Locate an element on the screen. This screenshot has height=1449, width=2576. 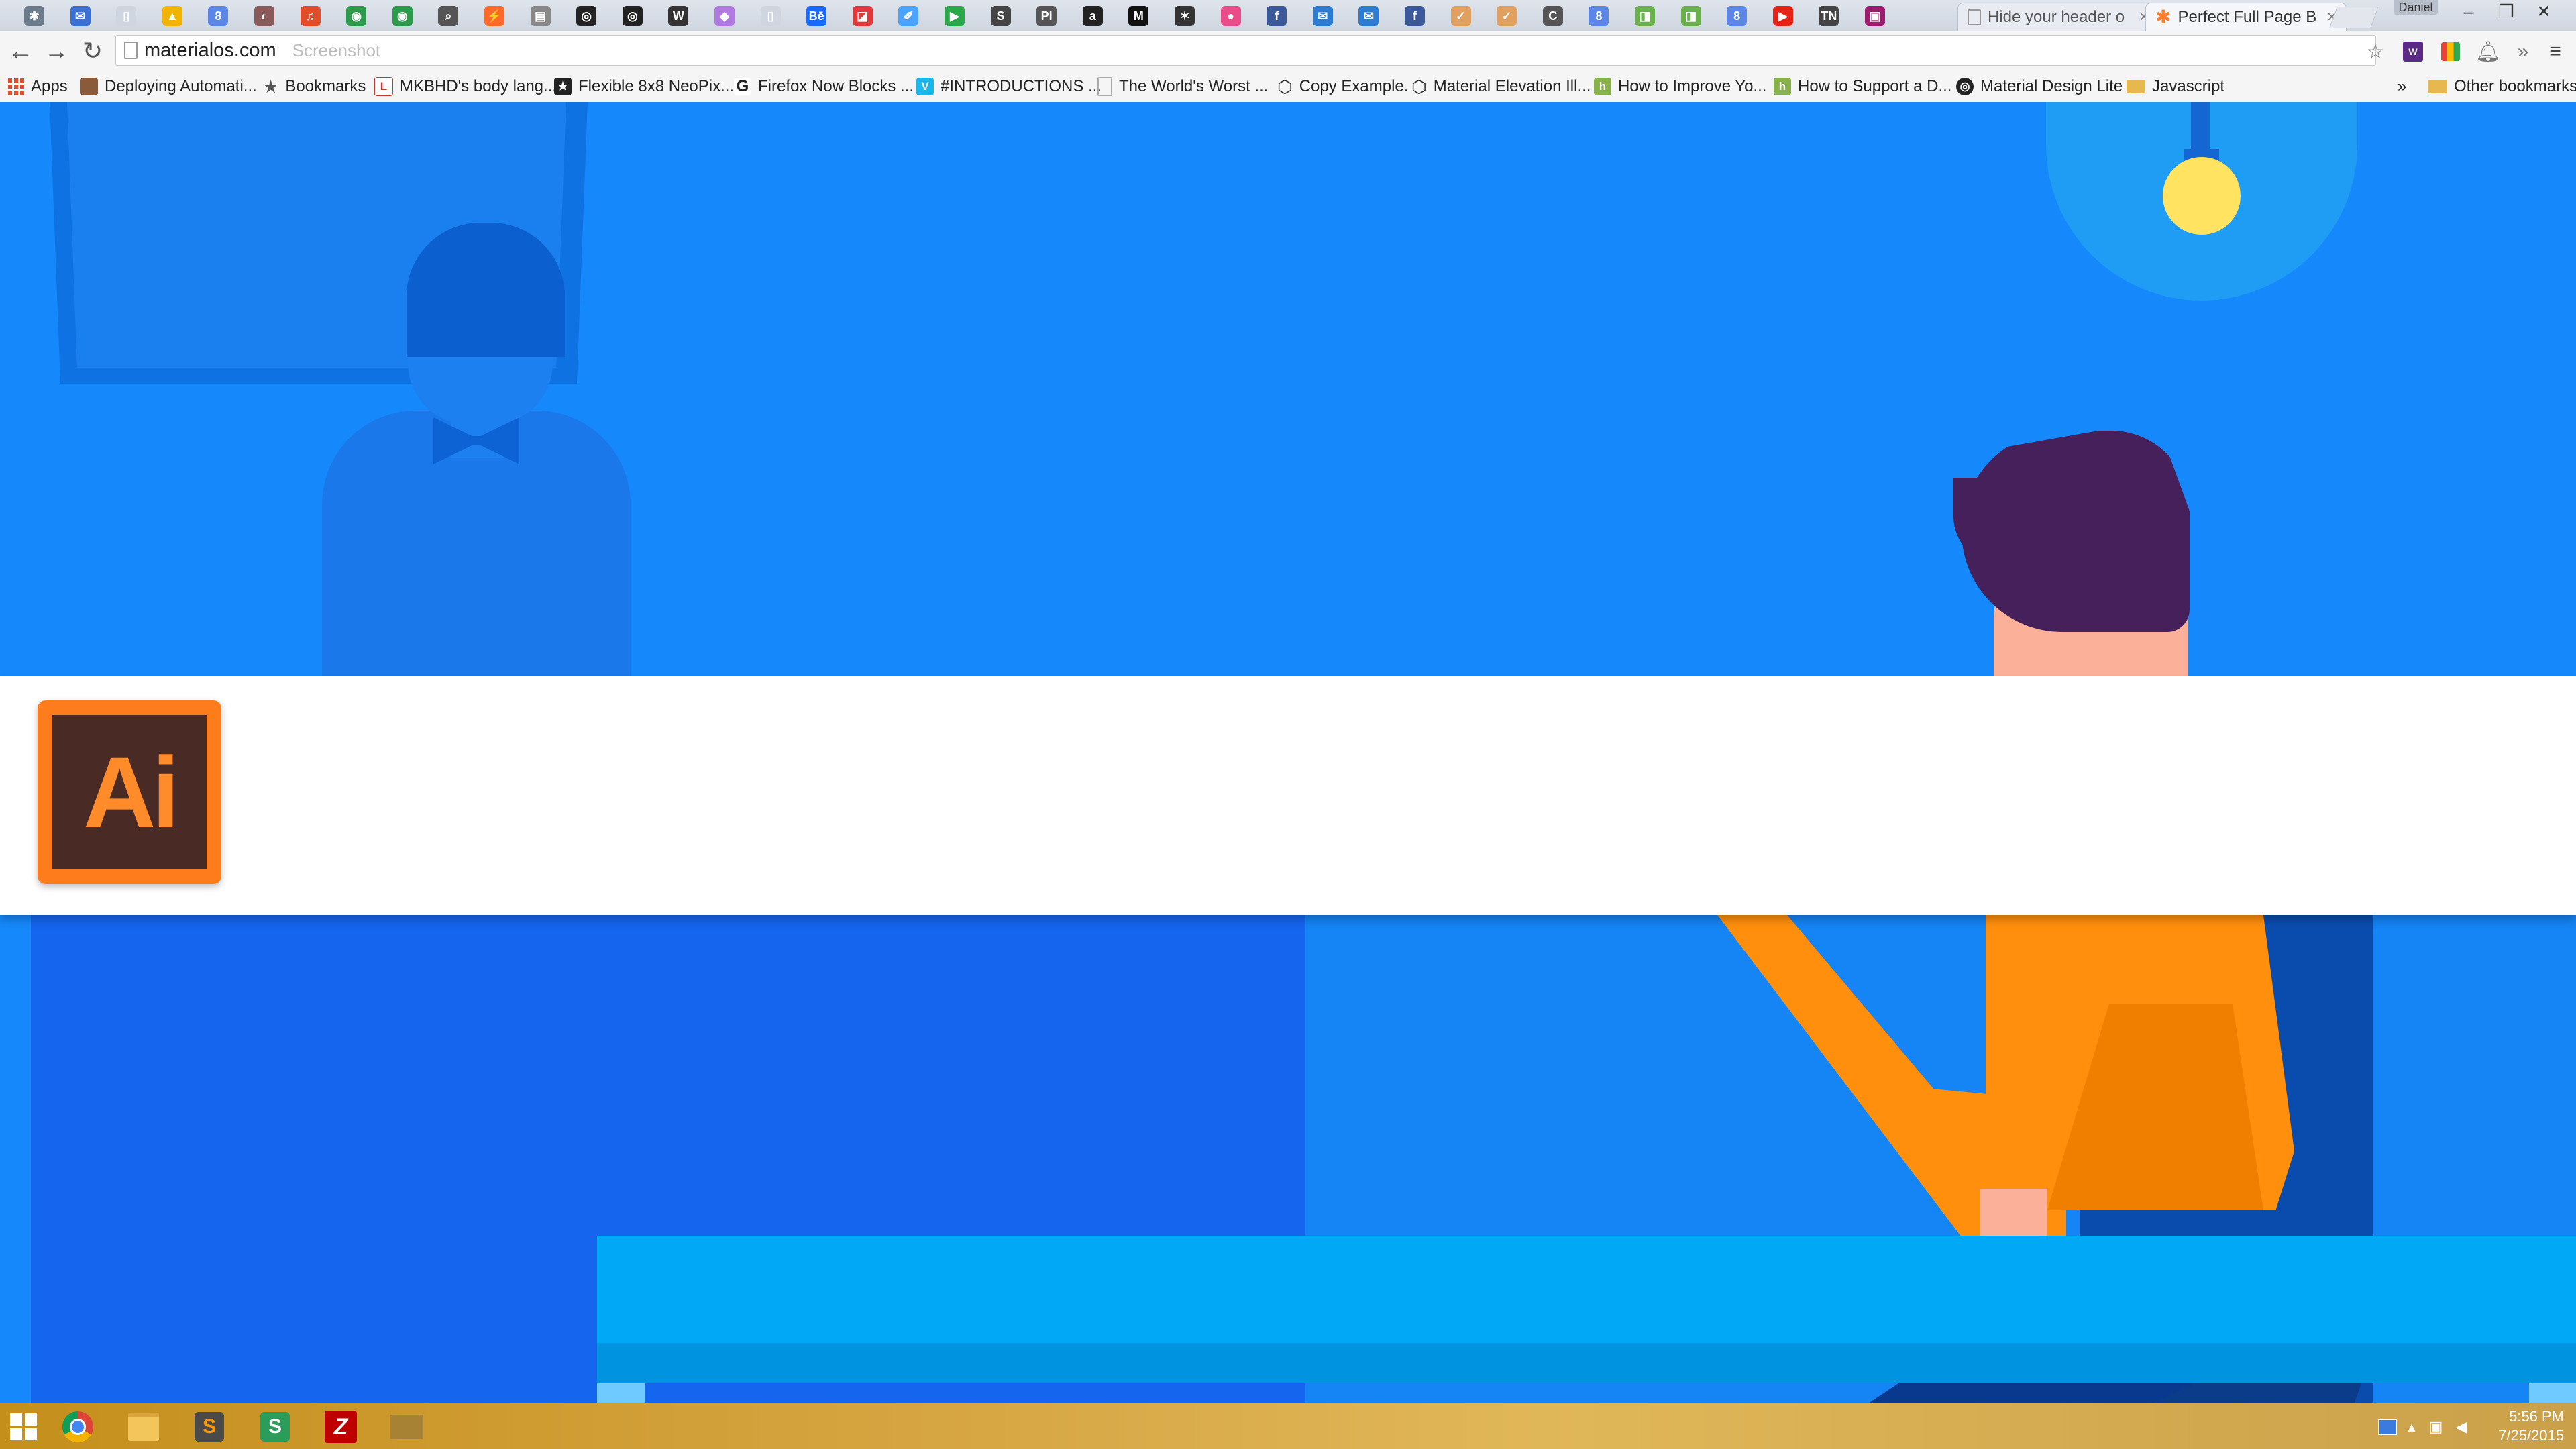
bookmark-label: Apps is located at coordinates (49, 86).